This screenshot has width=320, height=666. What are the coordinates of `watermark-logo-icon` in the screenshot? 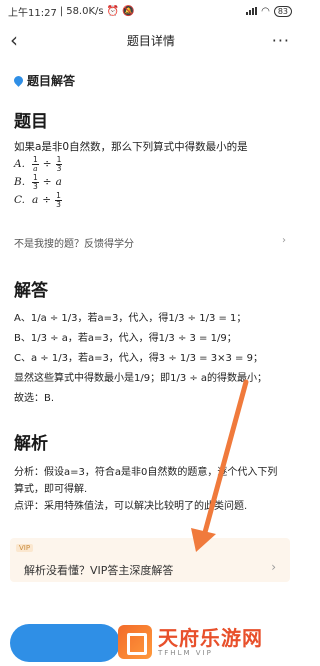 It's located at (135, 642).